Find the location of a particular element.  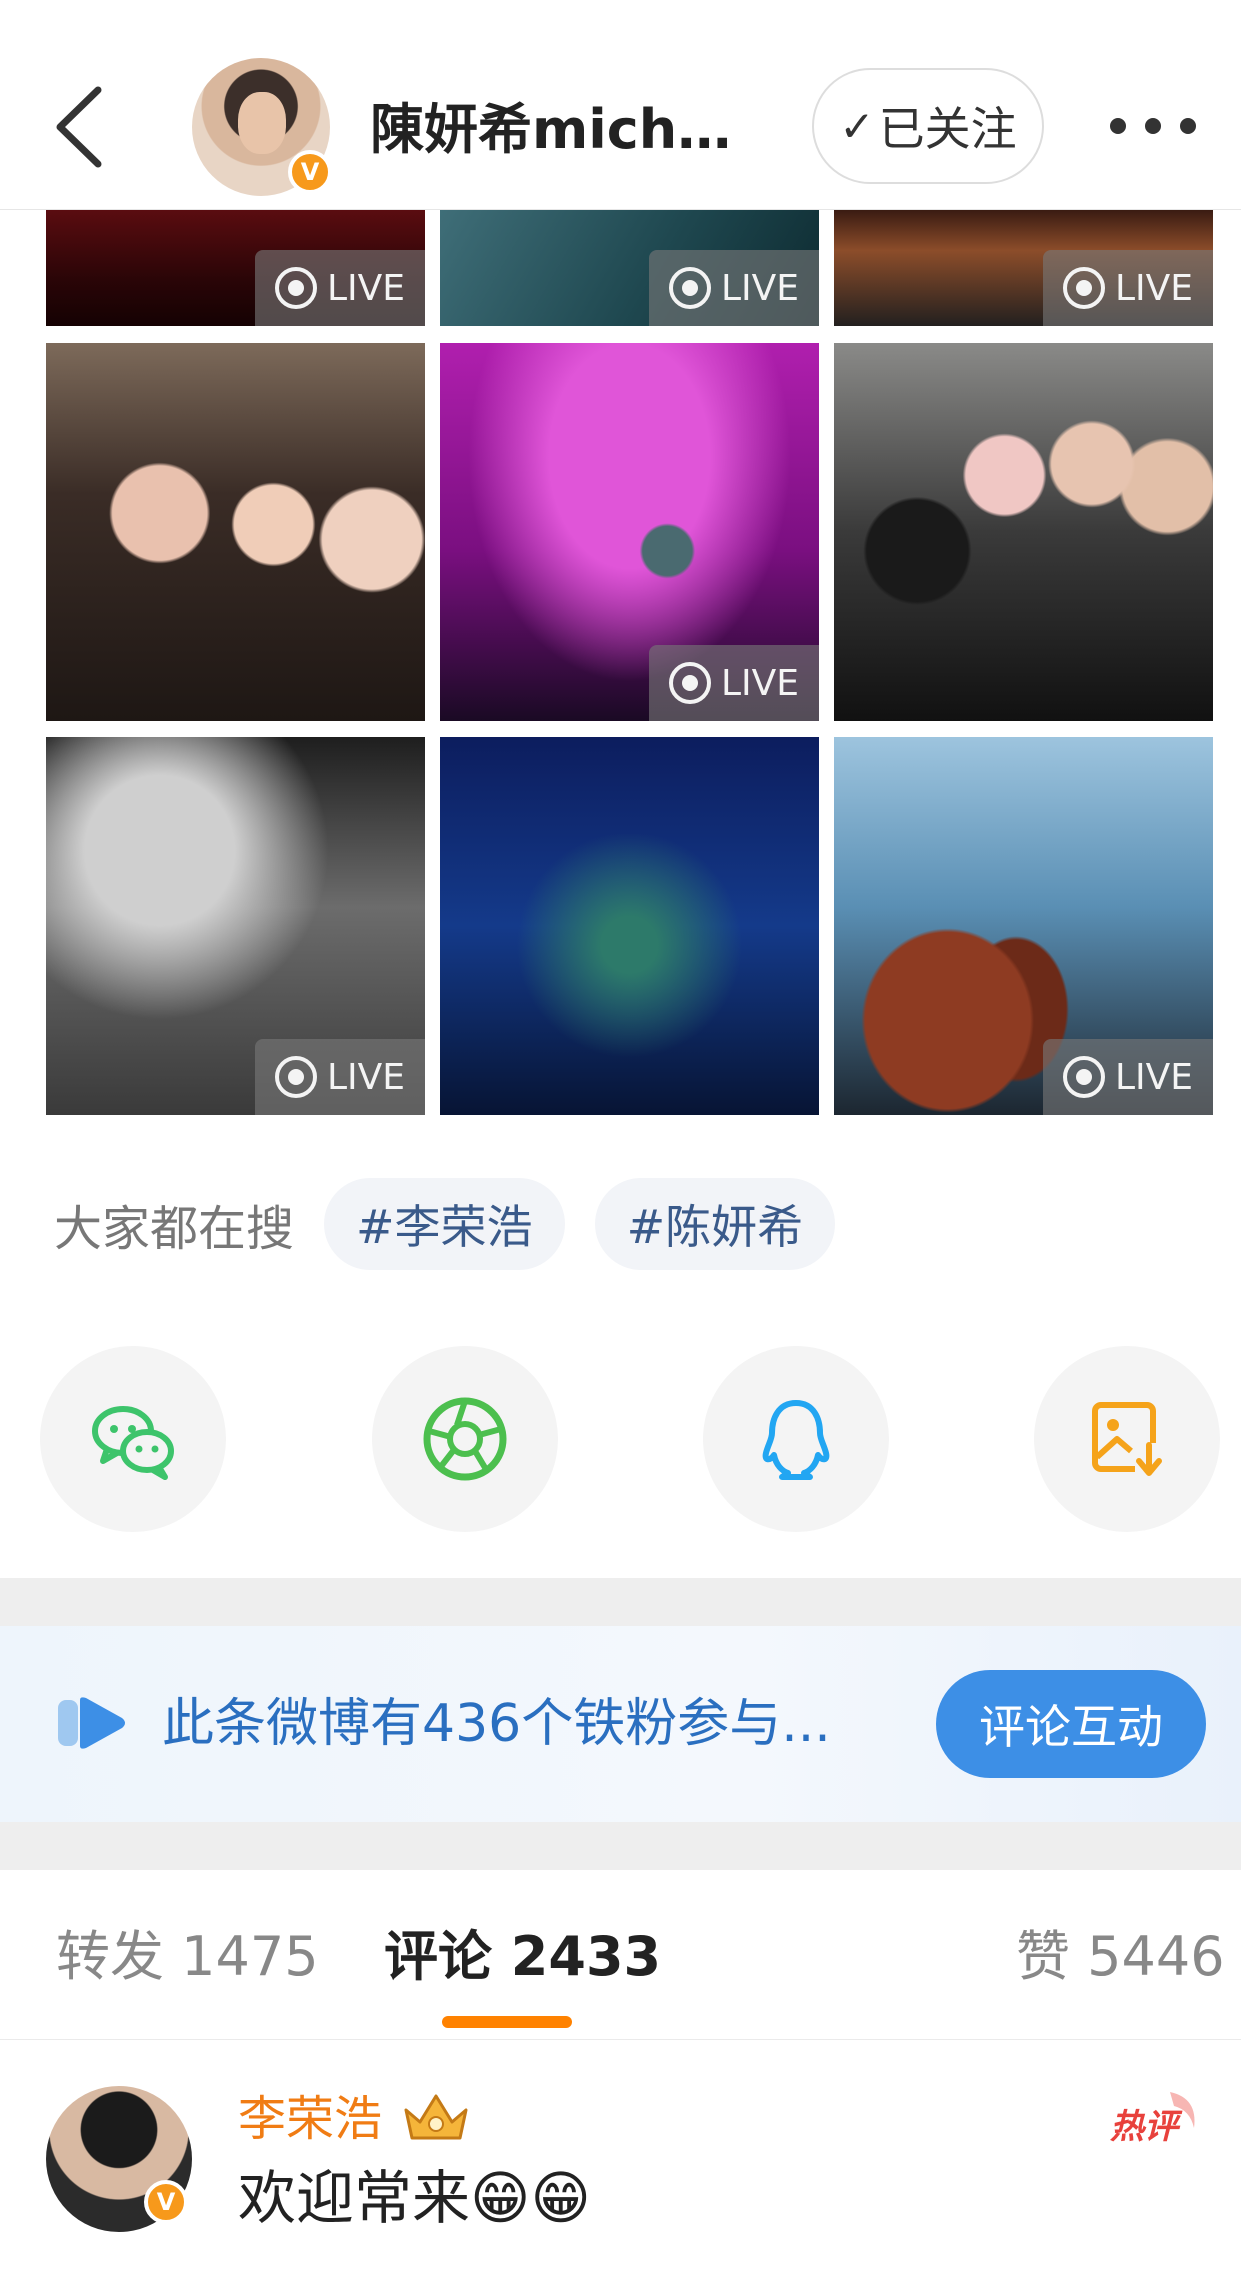

search-tag-chip: #李荣浩 is located at coordinates (444, 1224).